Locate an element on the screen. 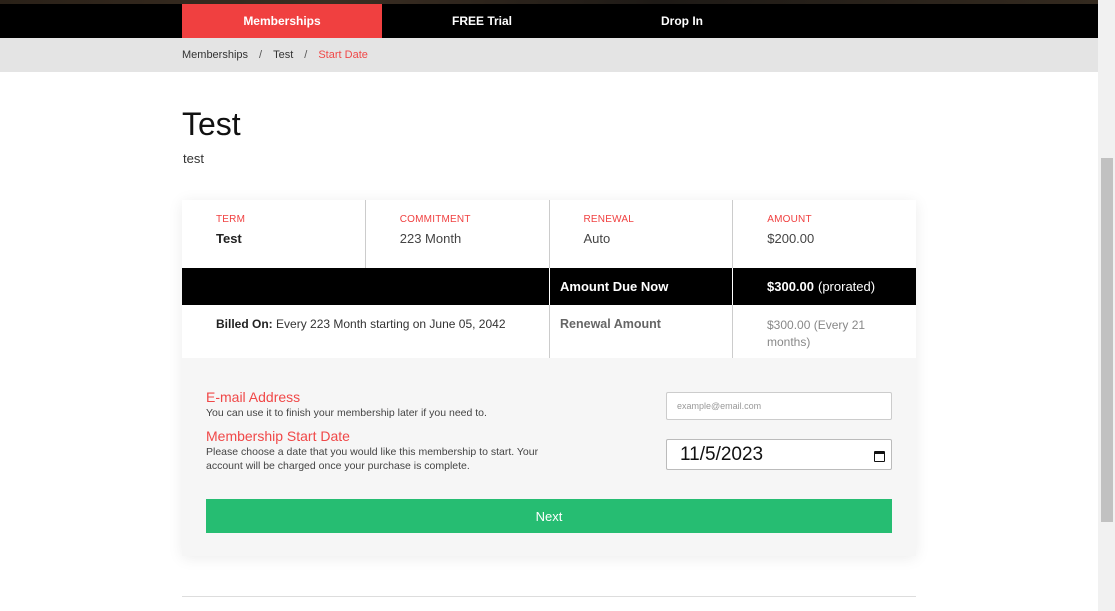  amount-due-value: $300.00 (prorated) is located at coordinates (821, 286).